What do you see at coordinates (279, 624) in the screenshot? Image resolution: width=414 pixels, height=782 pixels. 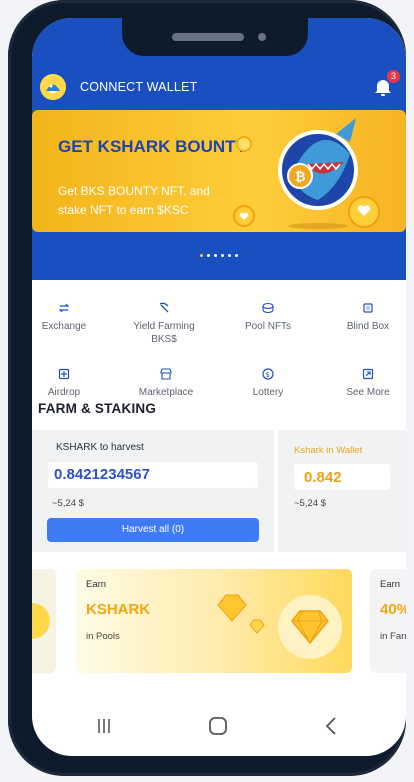 I see `diamond-icon` at bounding box center [279, 624].